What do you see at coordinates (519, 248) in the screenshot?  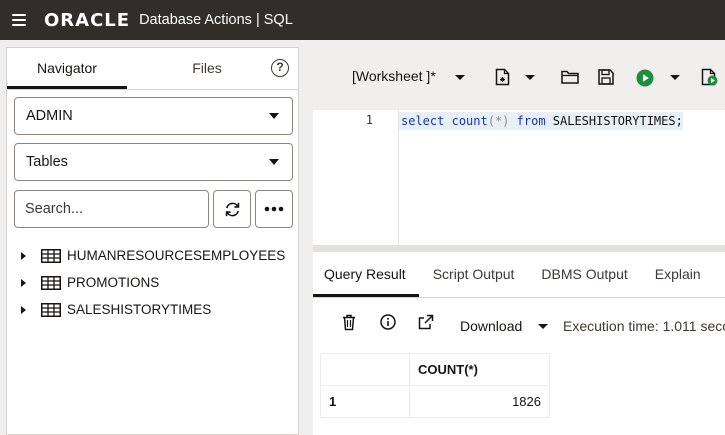 I see `panel-splitter` at bounding box center [519, 248].